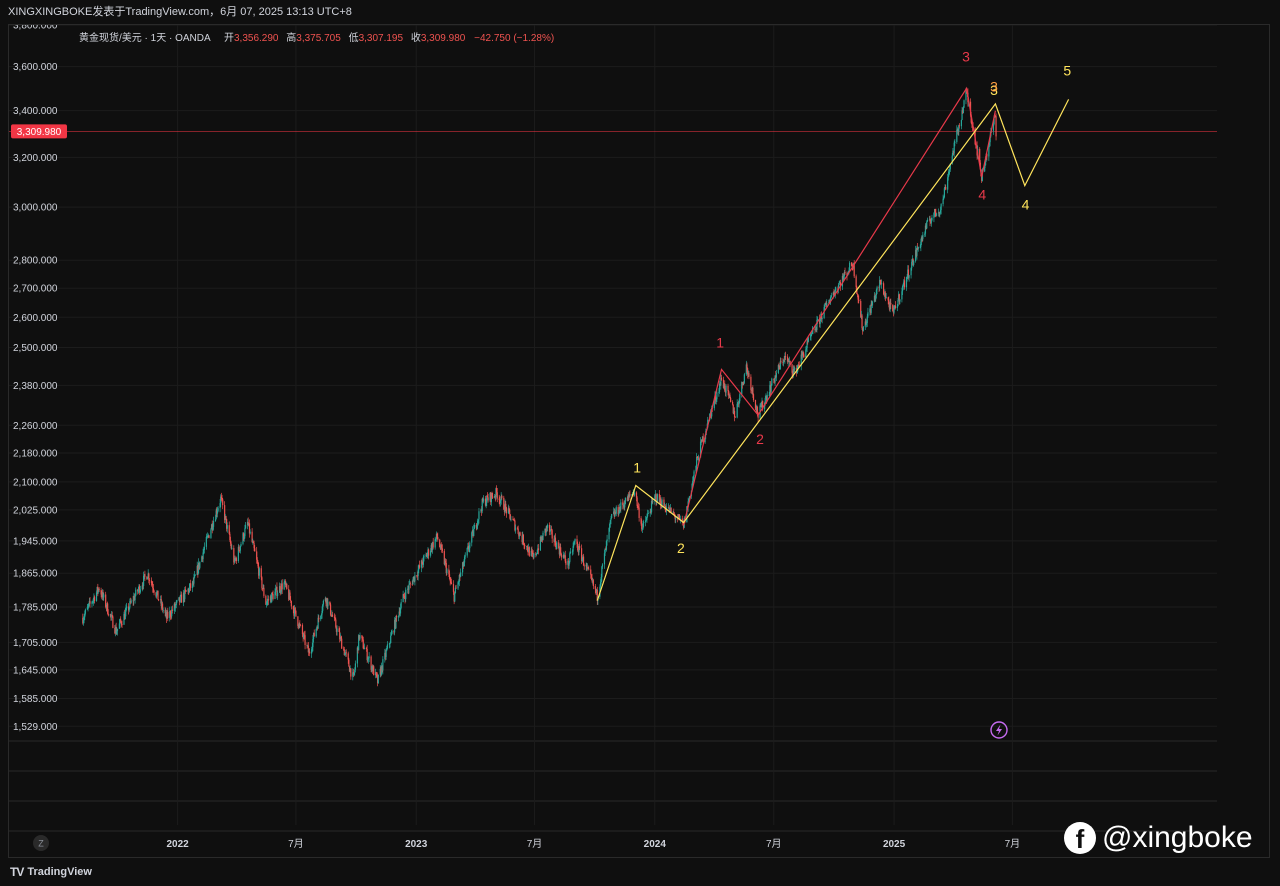  What do you see at coordinates (999, 730) in the screenshot?
I see `lightning-bolt-icon` at bounding box center [999, 730].